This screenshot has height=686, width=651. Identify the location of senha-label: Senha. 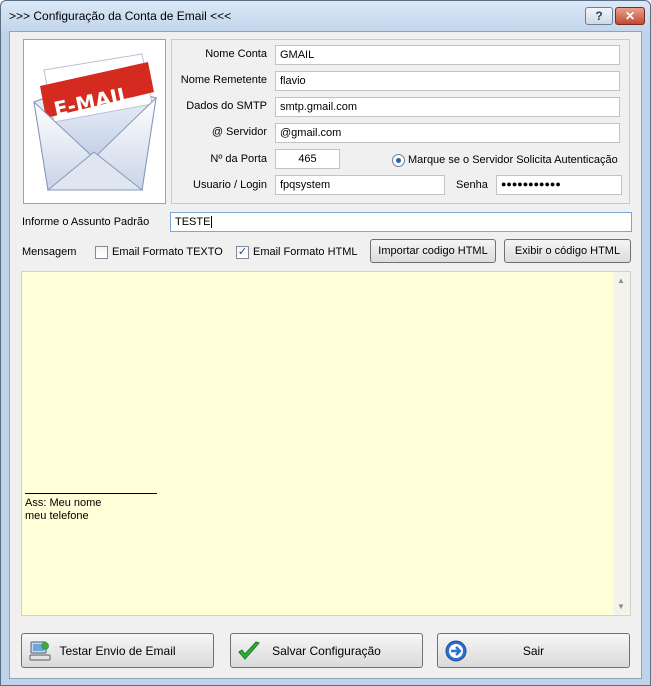
(472, 185).